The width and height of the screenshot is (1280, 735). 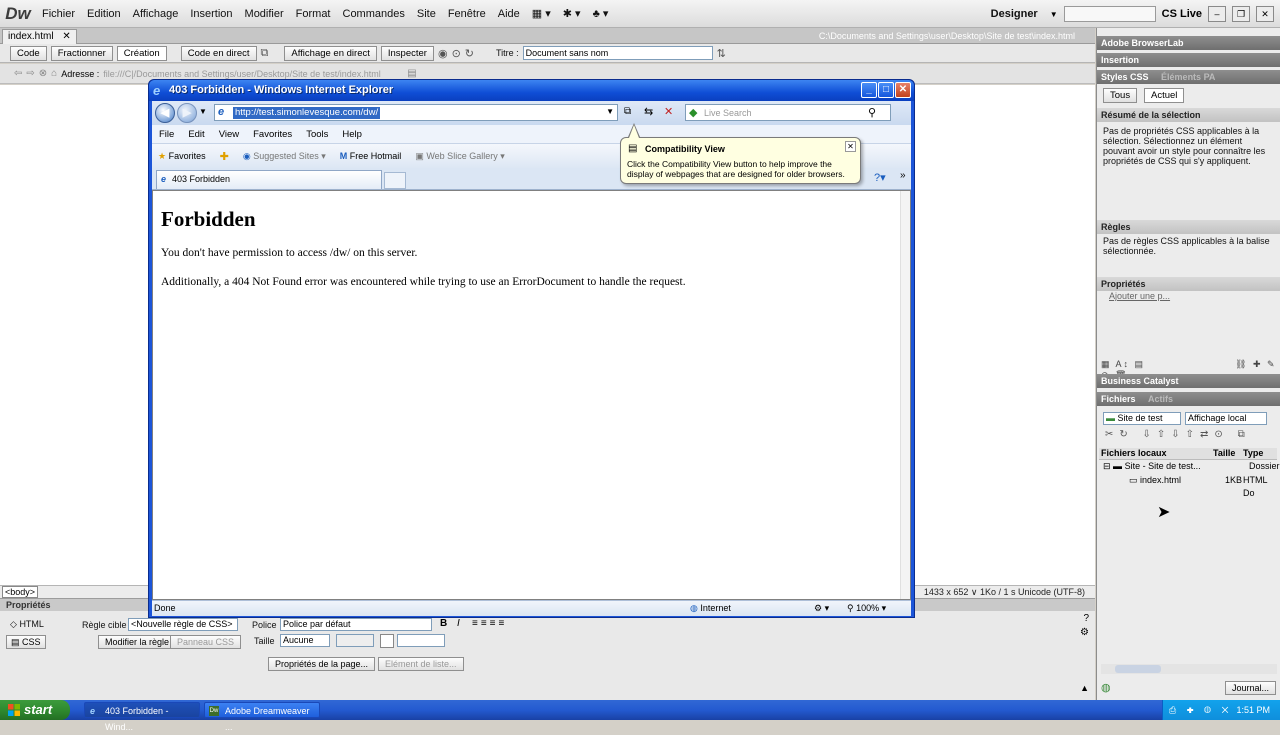 I want to click on back-icon: ◀, so click(x=165, y=113).